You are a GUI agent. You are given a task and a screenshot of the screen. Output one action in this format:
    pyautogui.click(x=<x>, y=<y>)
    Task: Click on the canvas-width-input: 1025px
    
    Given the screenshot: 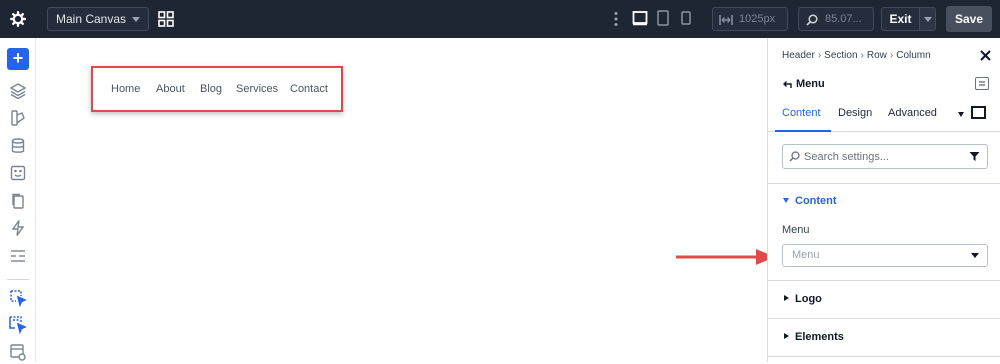 What is the action you would take?
    pyautogui.click(x=750, y=19)
    